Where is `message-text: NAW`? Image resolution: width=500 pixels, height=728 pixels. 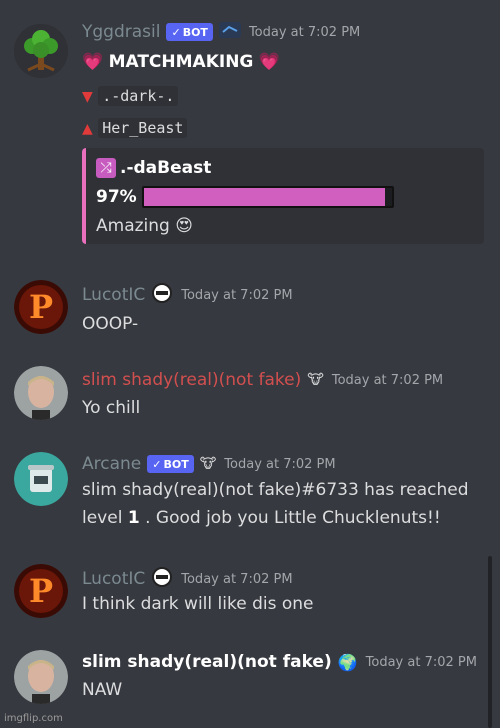
message-text: NAW is located at coordinates (102, 690).